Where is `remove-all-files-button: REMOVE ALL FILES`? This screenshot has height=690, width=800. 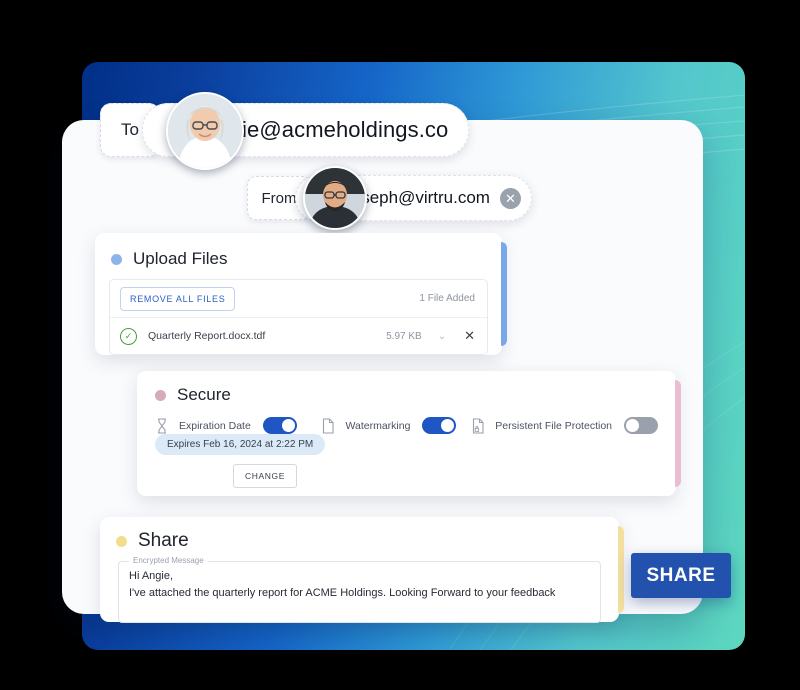 remove-all-files-button: REMOVE ALL FILES is located at coordinates (178, 298).